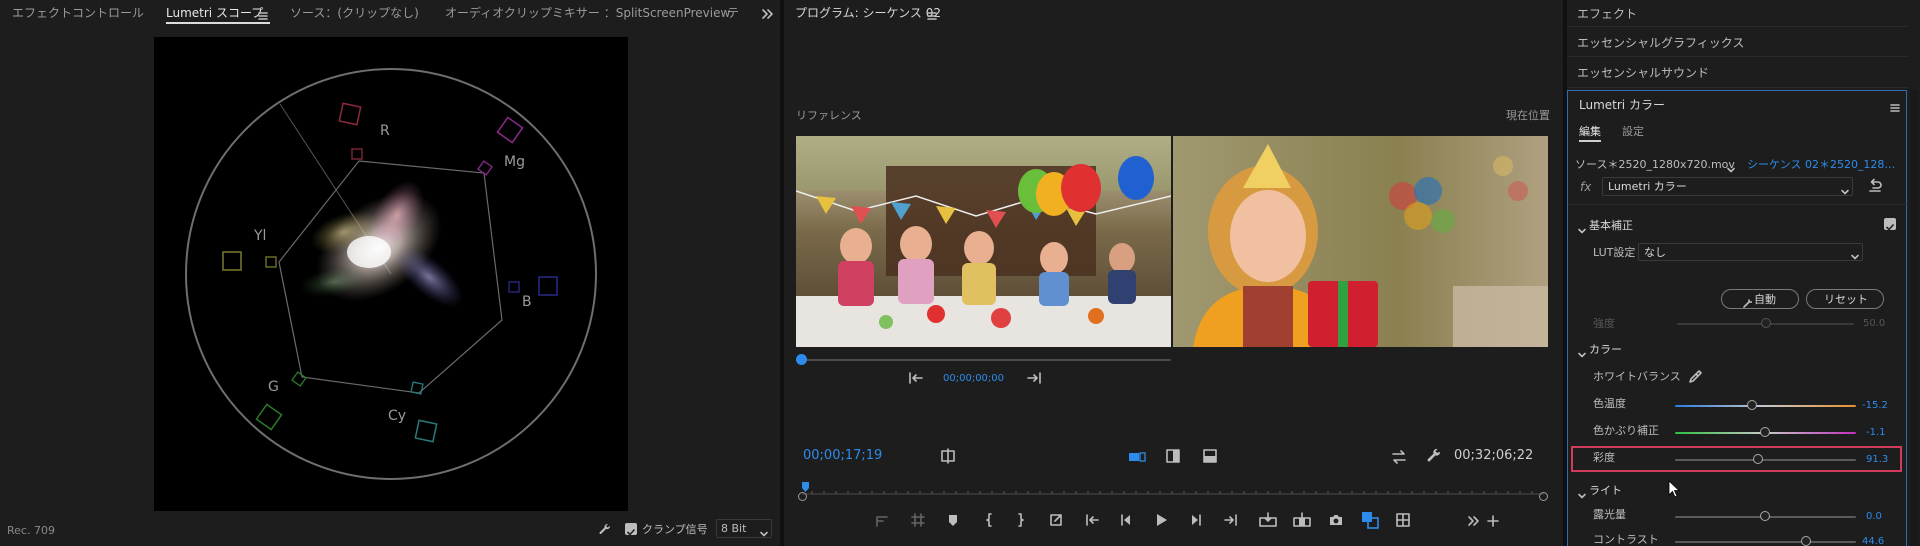  Describe the element at coordinates (263, 13) in the screenshot. I see `tab-menu-icon` at that location.